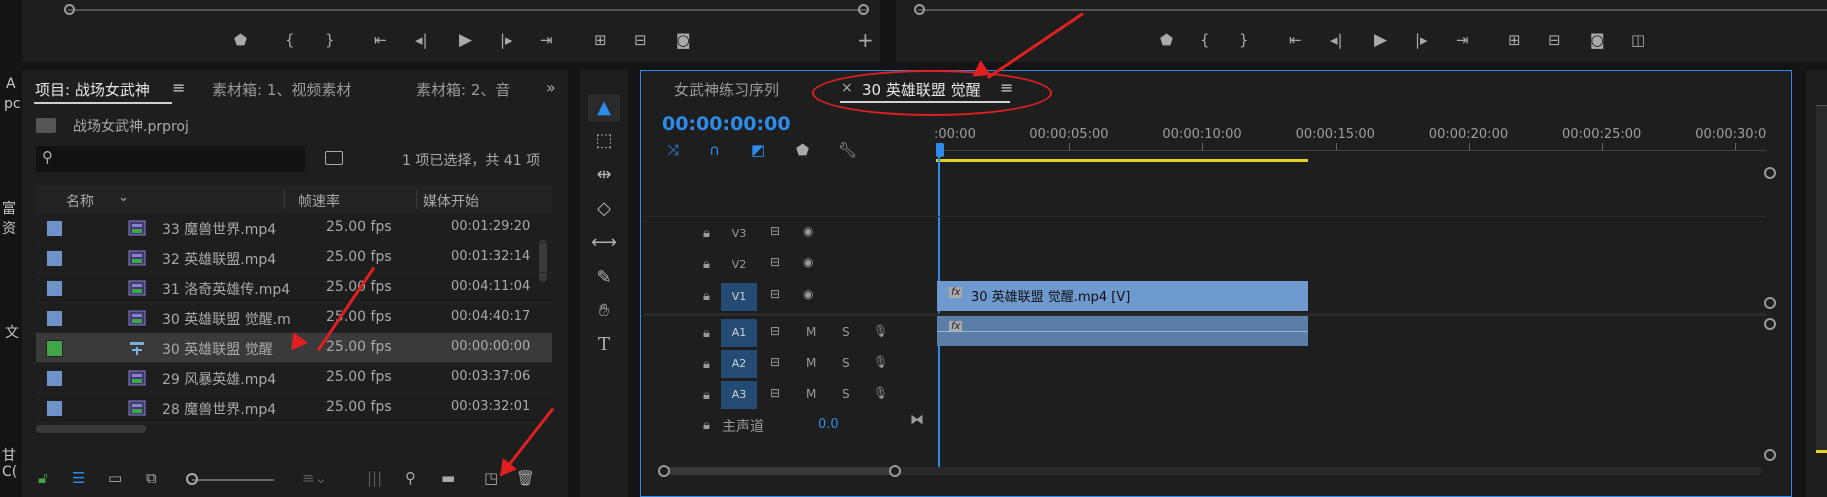  What do you see at coordinates (781, 471) in the screenshot?
I see `timeline-zoom-bar` at bounding box center [781, 471].